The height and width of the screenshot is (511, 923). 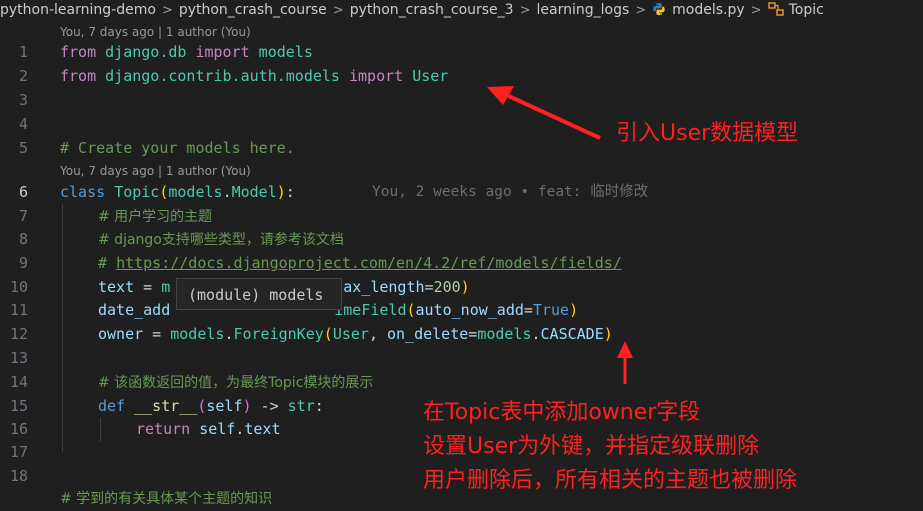 What do you see at coordinates (572, 334) in the screenshot?
I see `constant: CASCADE` at bounding box center [572, 334].